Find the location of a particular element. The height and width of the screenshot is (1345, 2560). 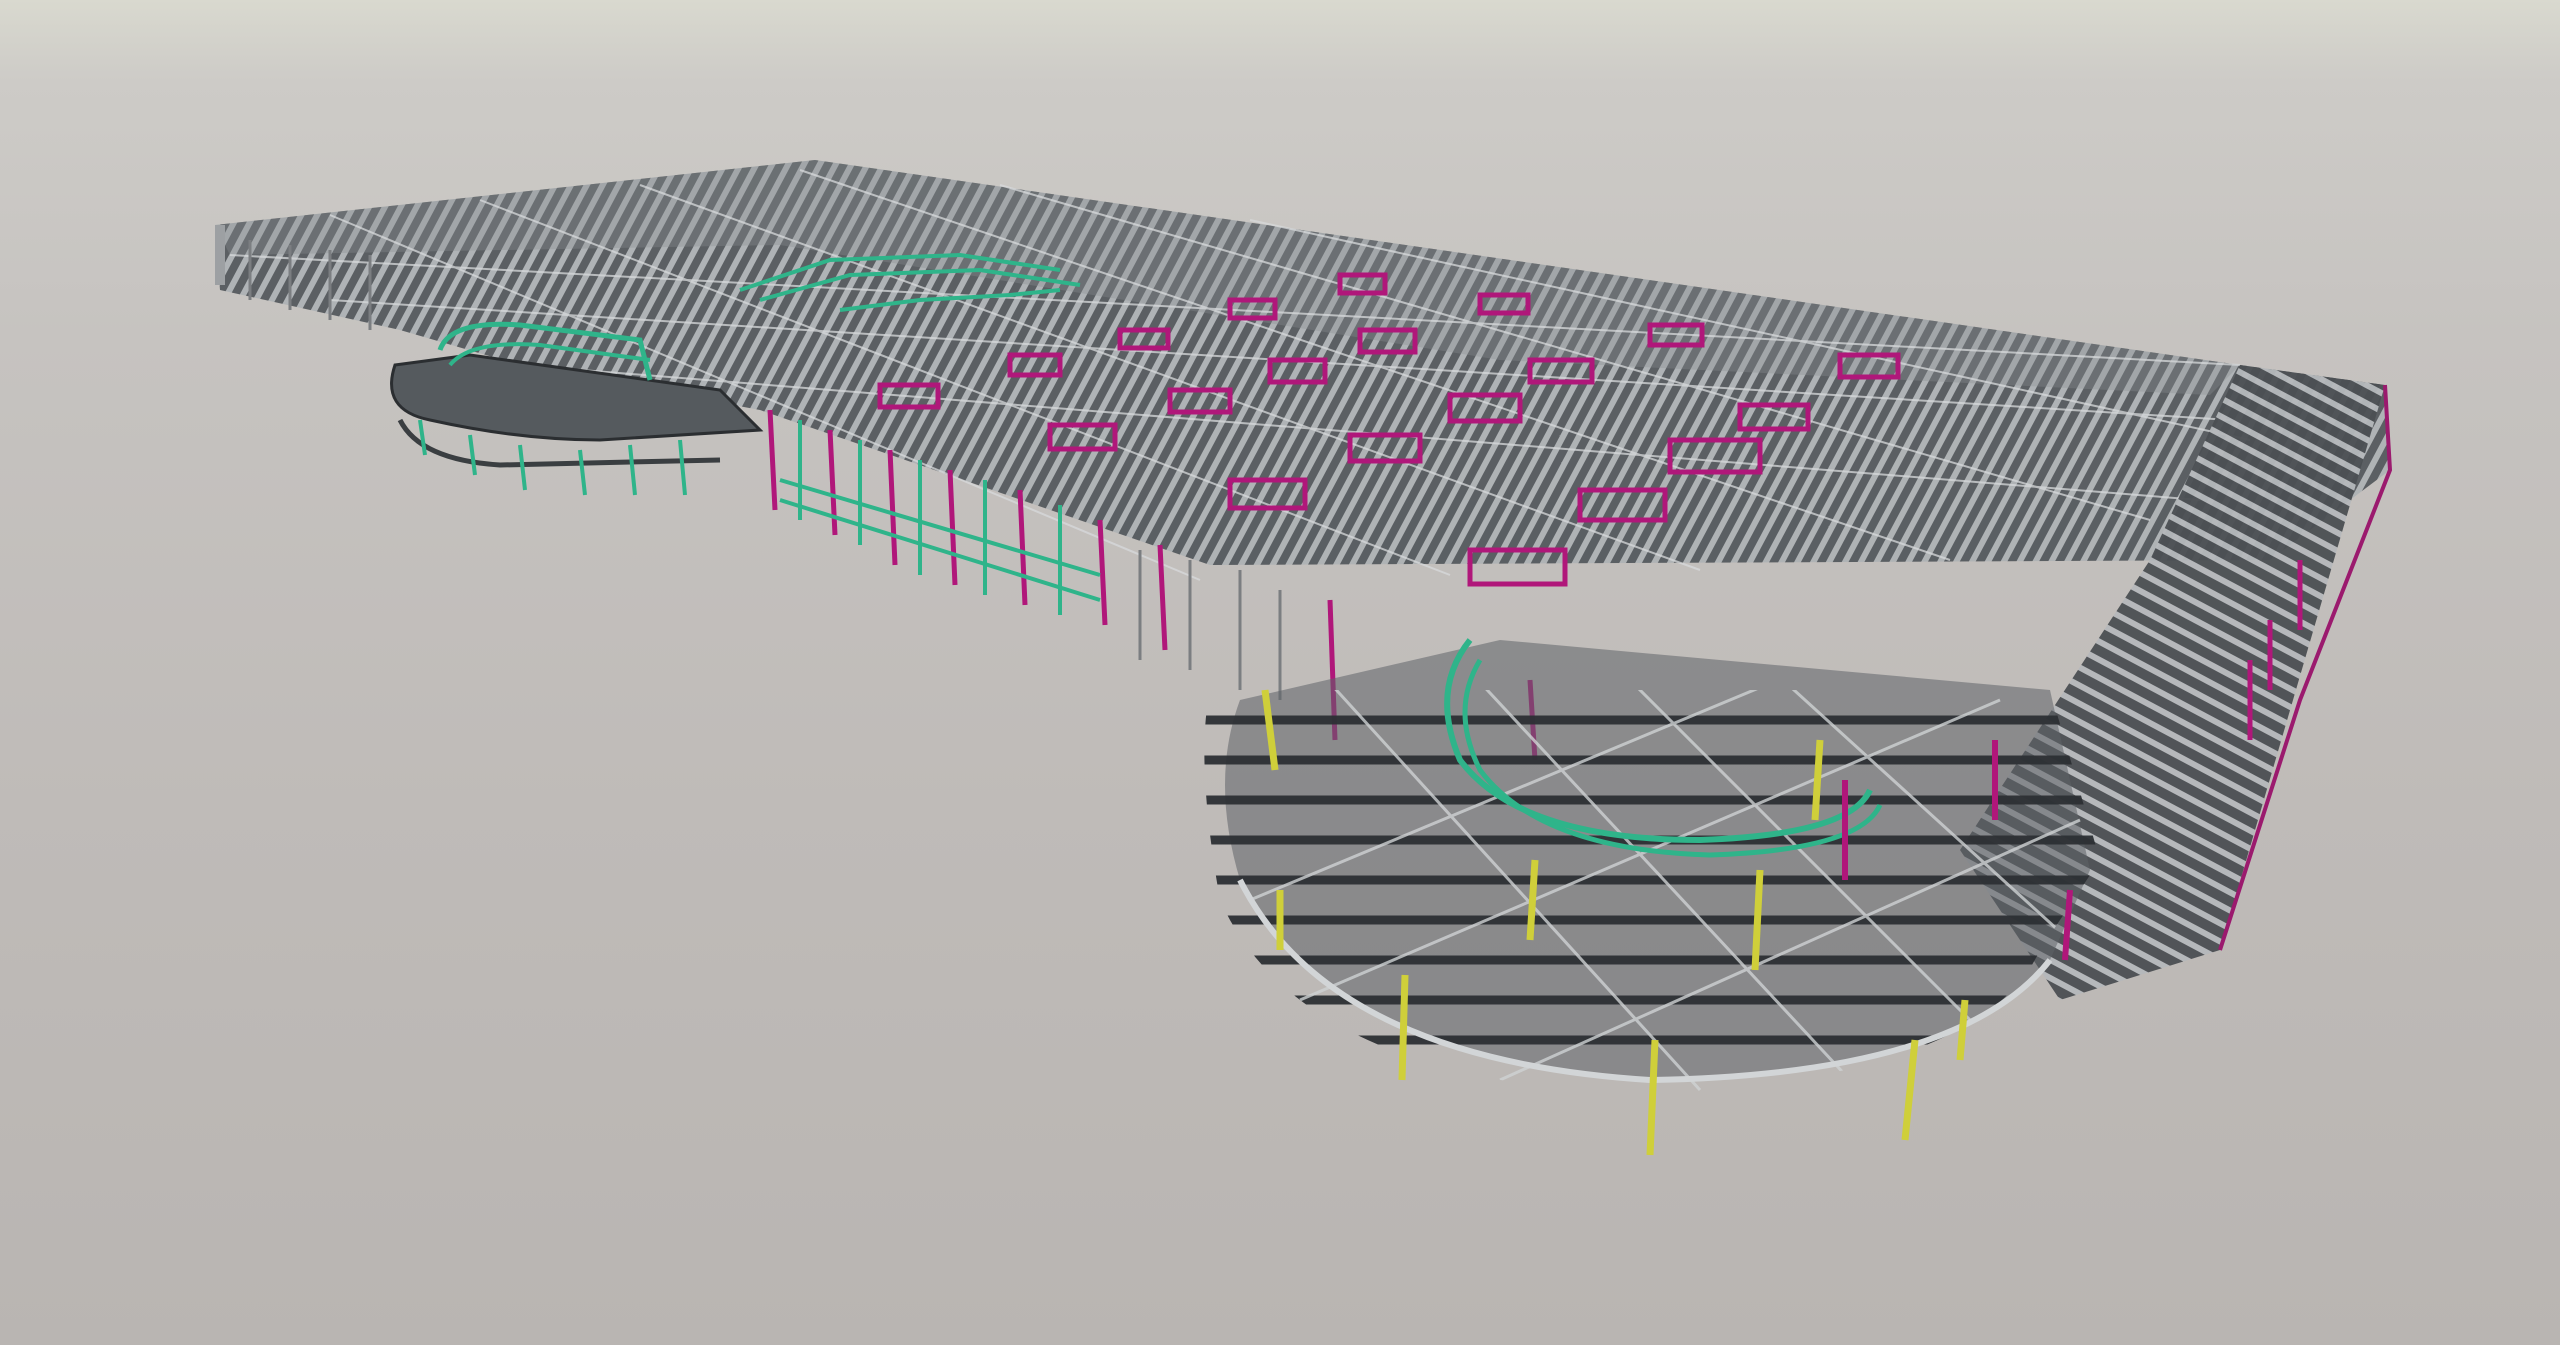

lower-curved-annex is located at coordinates (1652, 897).